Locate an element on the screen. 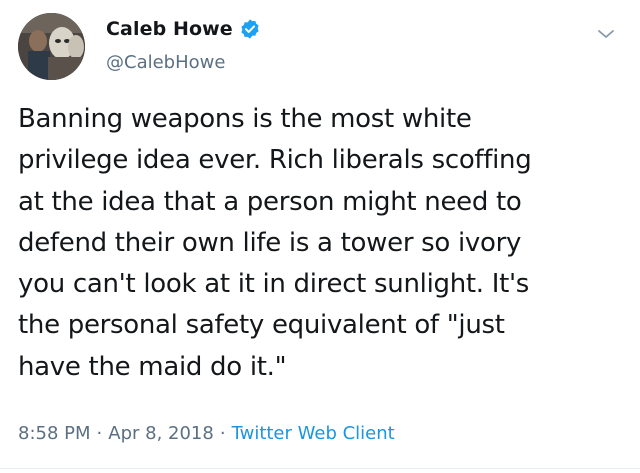 This screenshot has height=473, width=640. verified-badge-icon is located at coordinates (250, 29).